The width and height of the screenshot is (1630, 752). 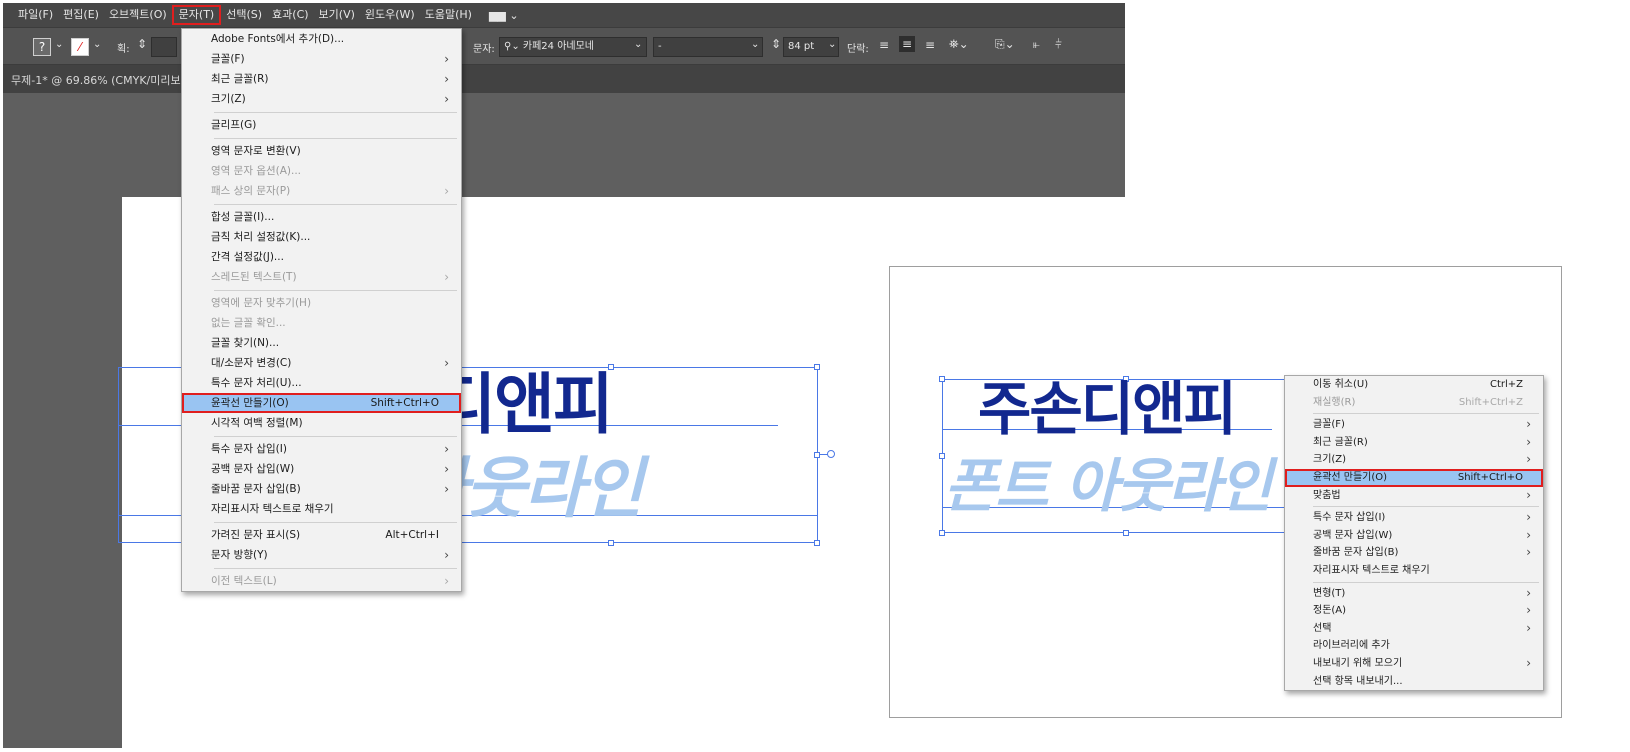 I want to click on menu-file: 파일(F), so click(x=35, y=15).